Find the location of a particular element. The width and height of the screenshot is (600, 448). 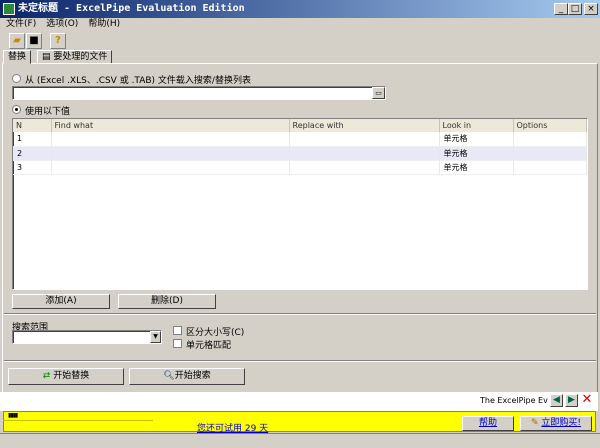

close-button: × is located at coordinates (591, 9).